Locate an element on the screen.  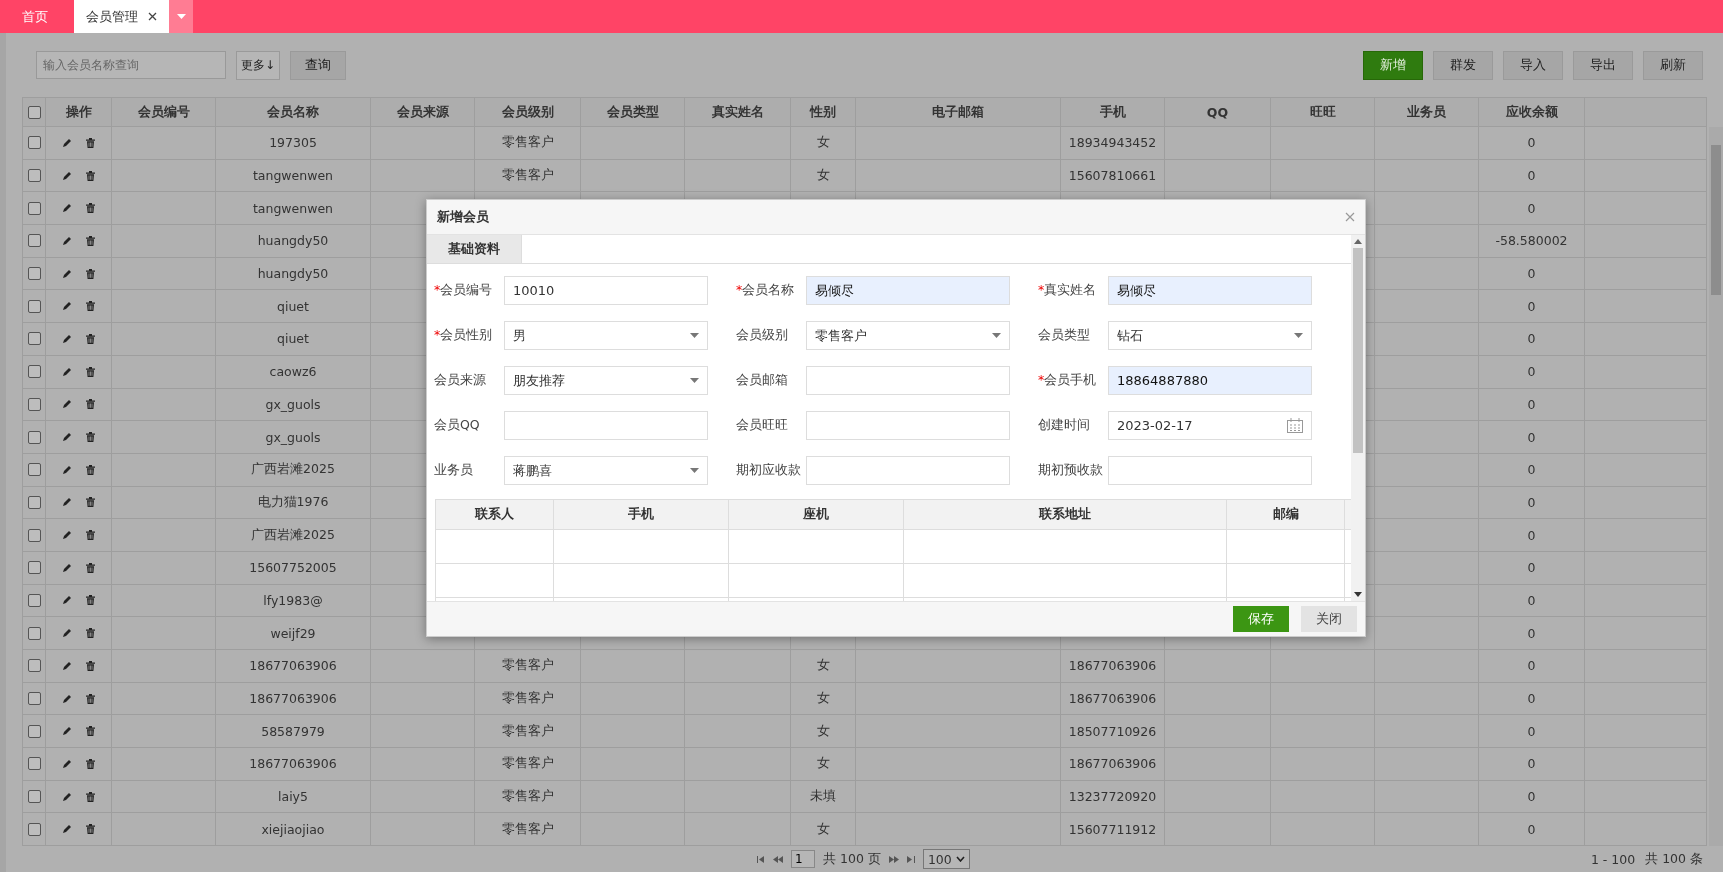
page-size-select: 100 is located at coordinates (946, 859).